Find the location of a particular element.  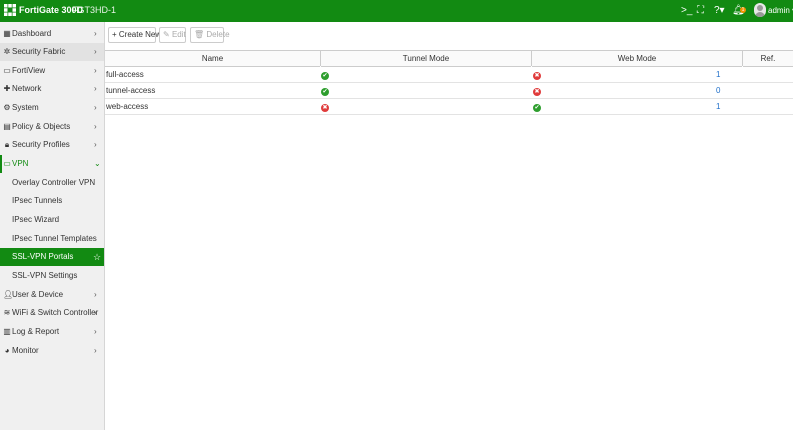

column-header-name: Name is located at coordinates (212, 59).